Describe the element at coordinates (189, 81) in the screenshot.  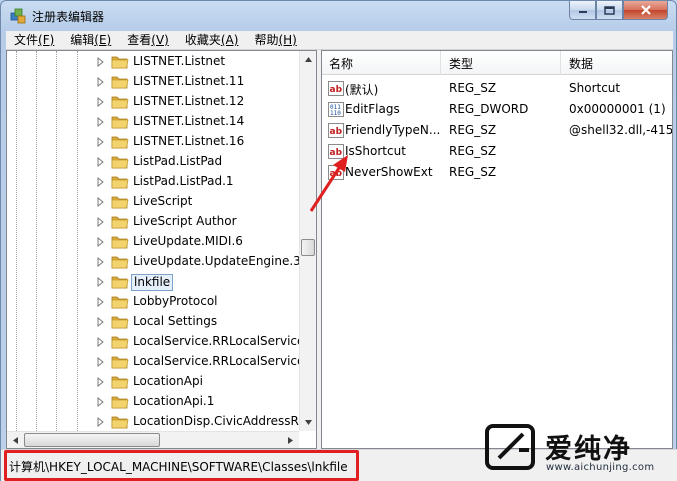
I see `tree-item-label: LISTNET.Listnet.11` at that location.